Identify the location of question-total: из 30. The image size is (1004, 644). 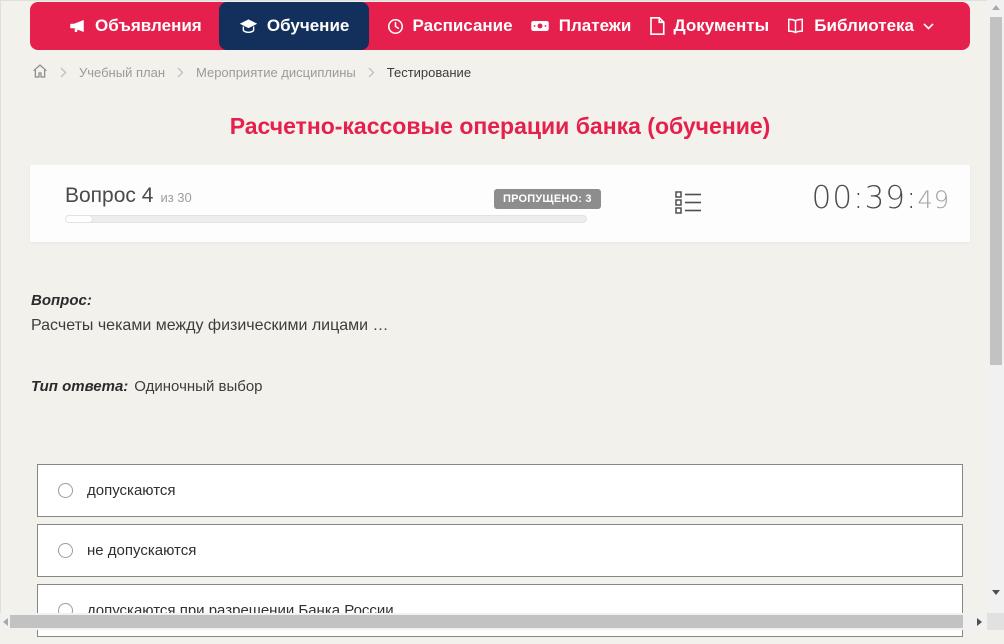
(176, 197).